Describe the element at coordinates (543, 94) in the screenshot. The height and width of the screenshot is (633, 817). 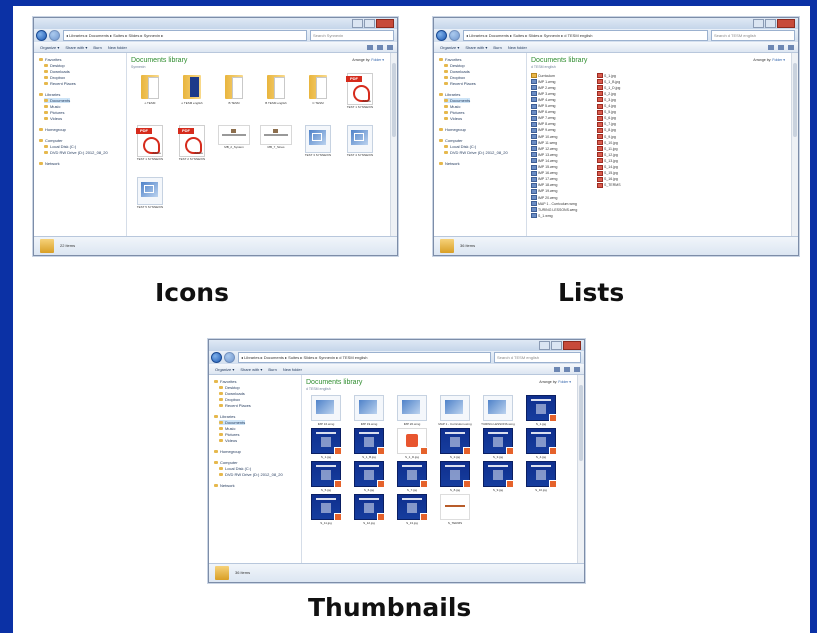
I see `list-item: IMP 3.wmg` at that location.